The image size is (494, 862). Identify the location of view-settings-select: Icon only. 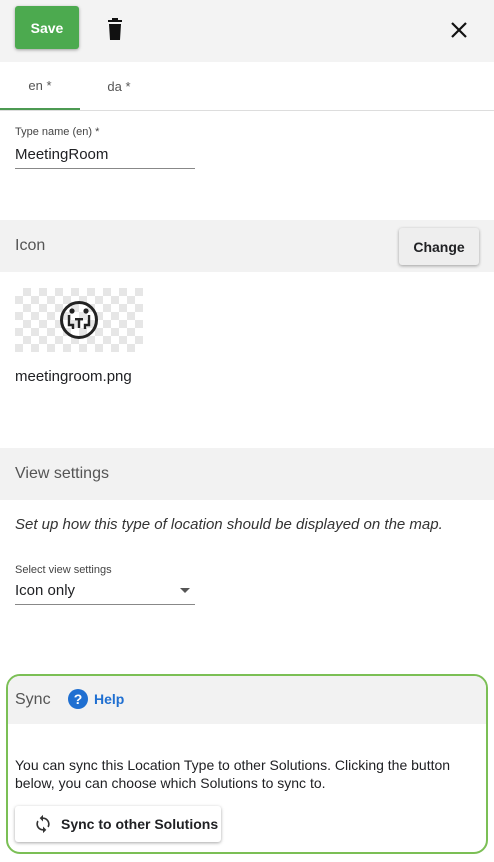
(45, 590).